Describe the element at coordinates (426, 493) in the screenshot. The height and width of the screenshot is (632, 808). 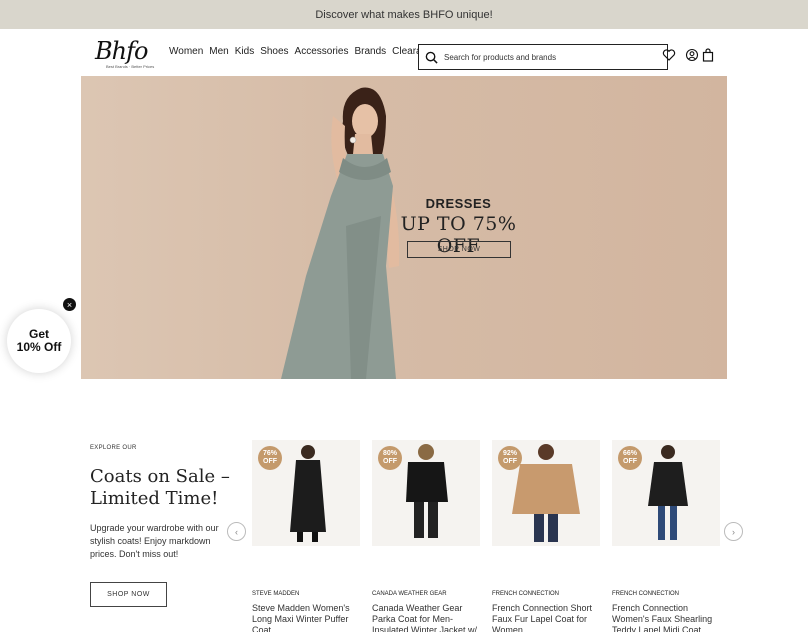
I see `product-image: 80% OFF` at that location.